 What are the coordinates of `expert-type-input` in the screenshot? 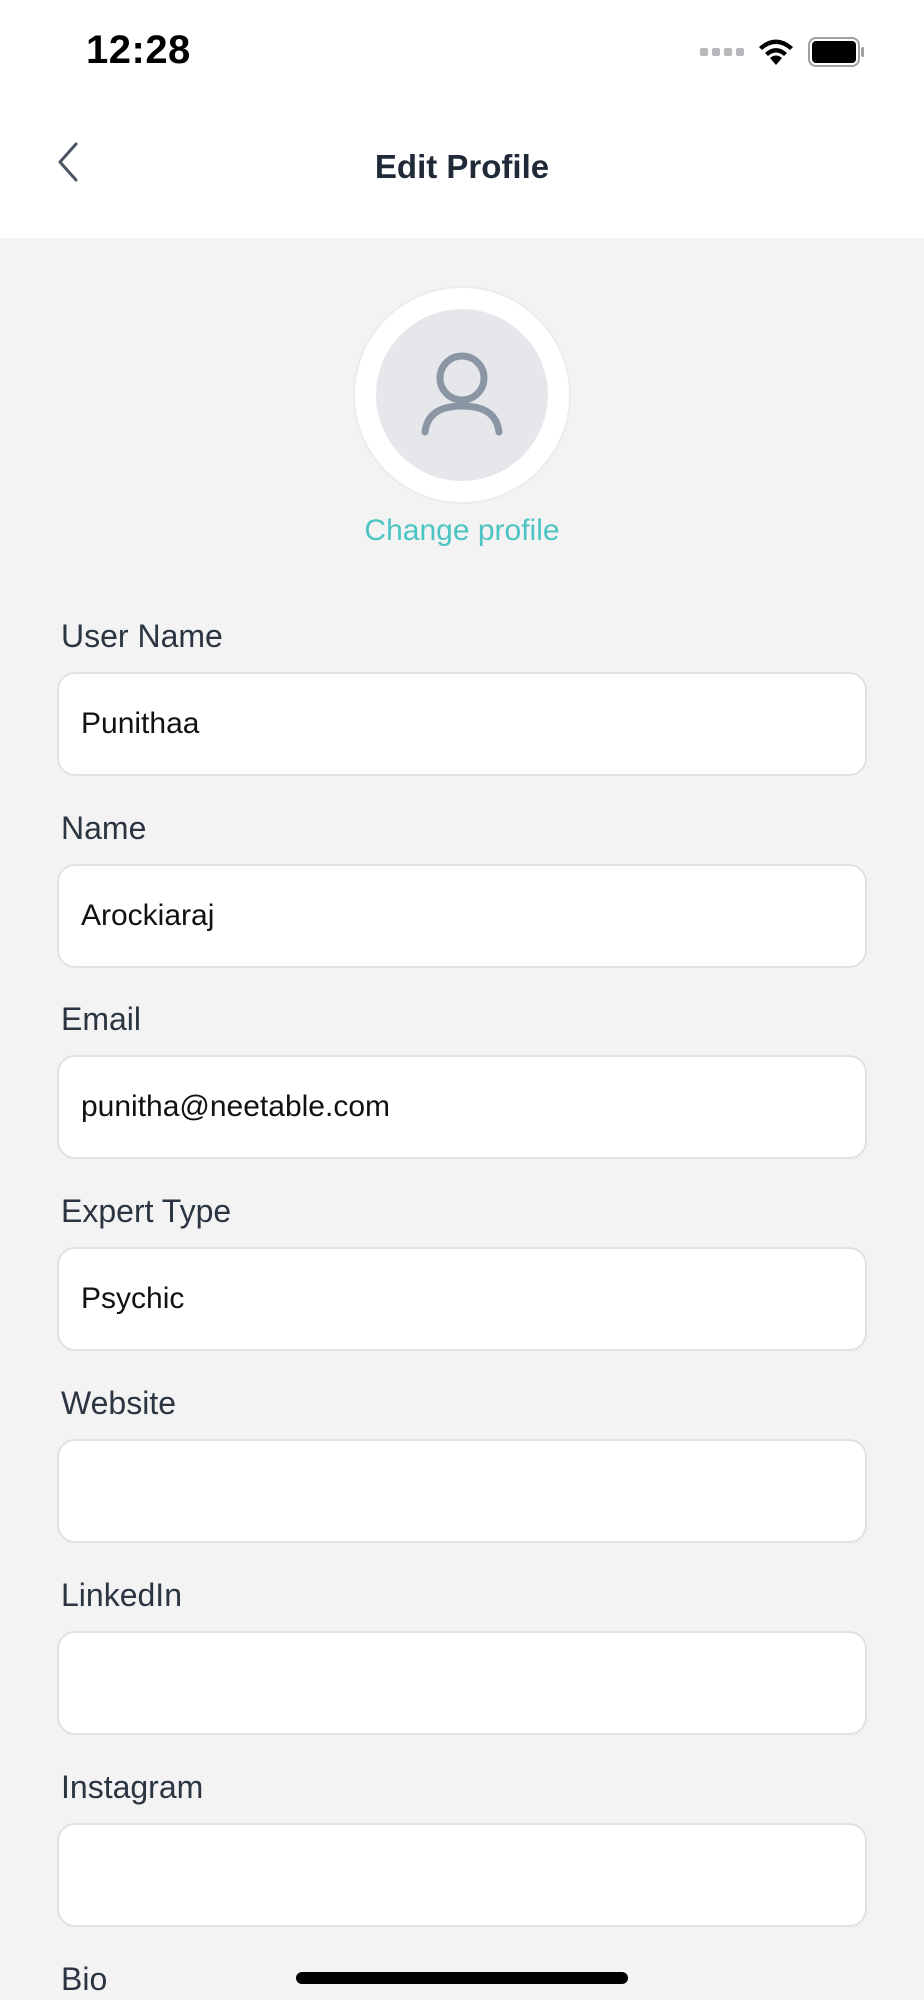 It's located at (462, 1299).